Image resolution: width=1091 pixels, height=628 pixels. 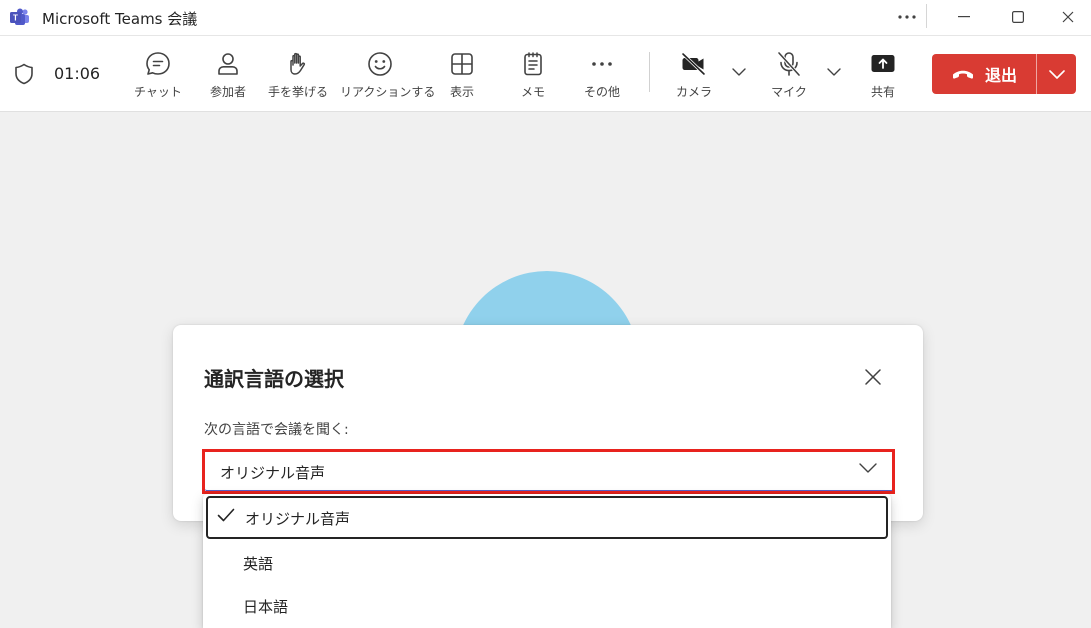 I want to click on emoji-icon, so click(x=380, y=64).